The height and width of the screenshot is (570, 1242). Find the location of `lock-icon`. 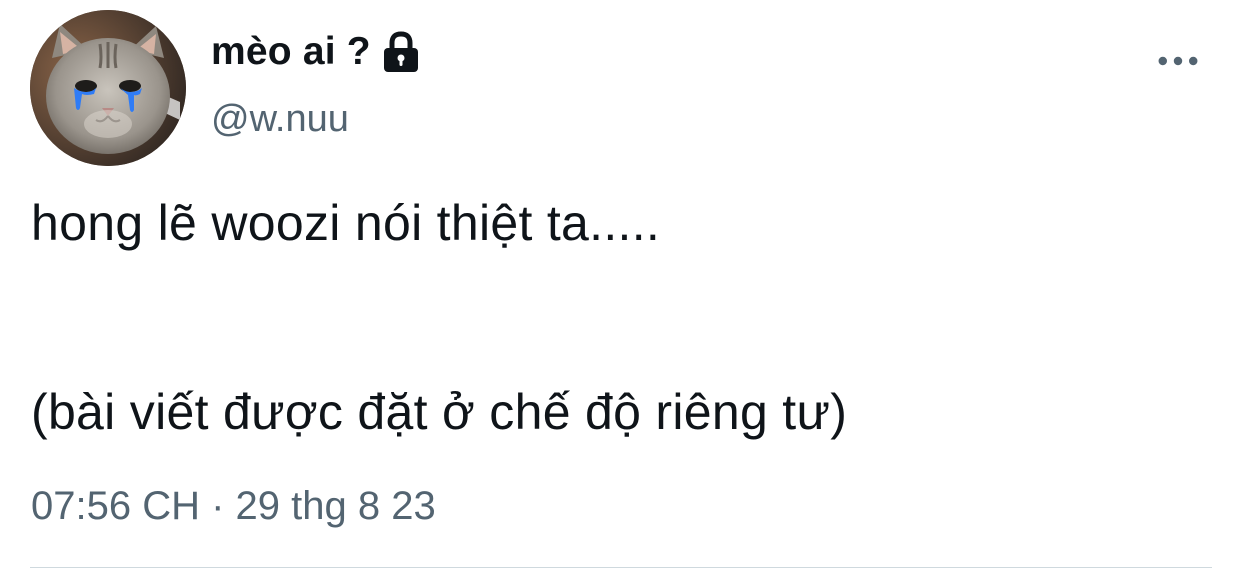

lock-icon is located at coordinates (401, 52).